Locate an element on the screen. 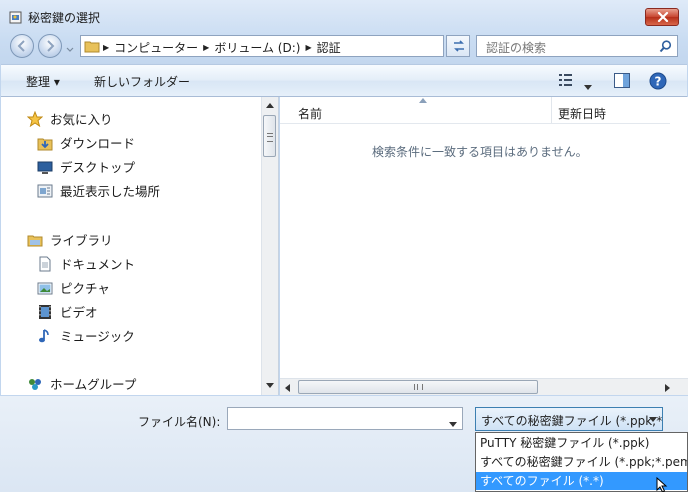 This screenshot has height=492, width=688. search-placeholder: 認証の検索 is located at coordinates (516, 48).